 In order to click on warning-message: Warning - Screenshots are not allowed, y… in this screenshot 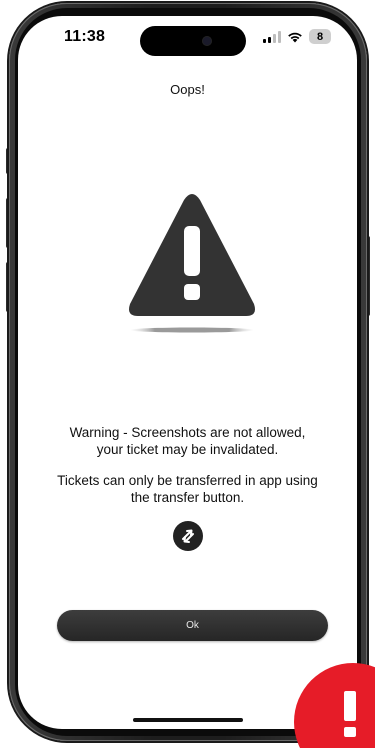, I will do `click(187, 441)`.